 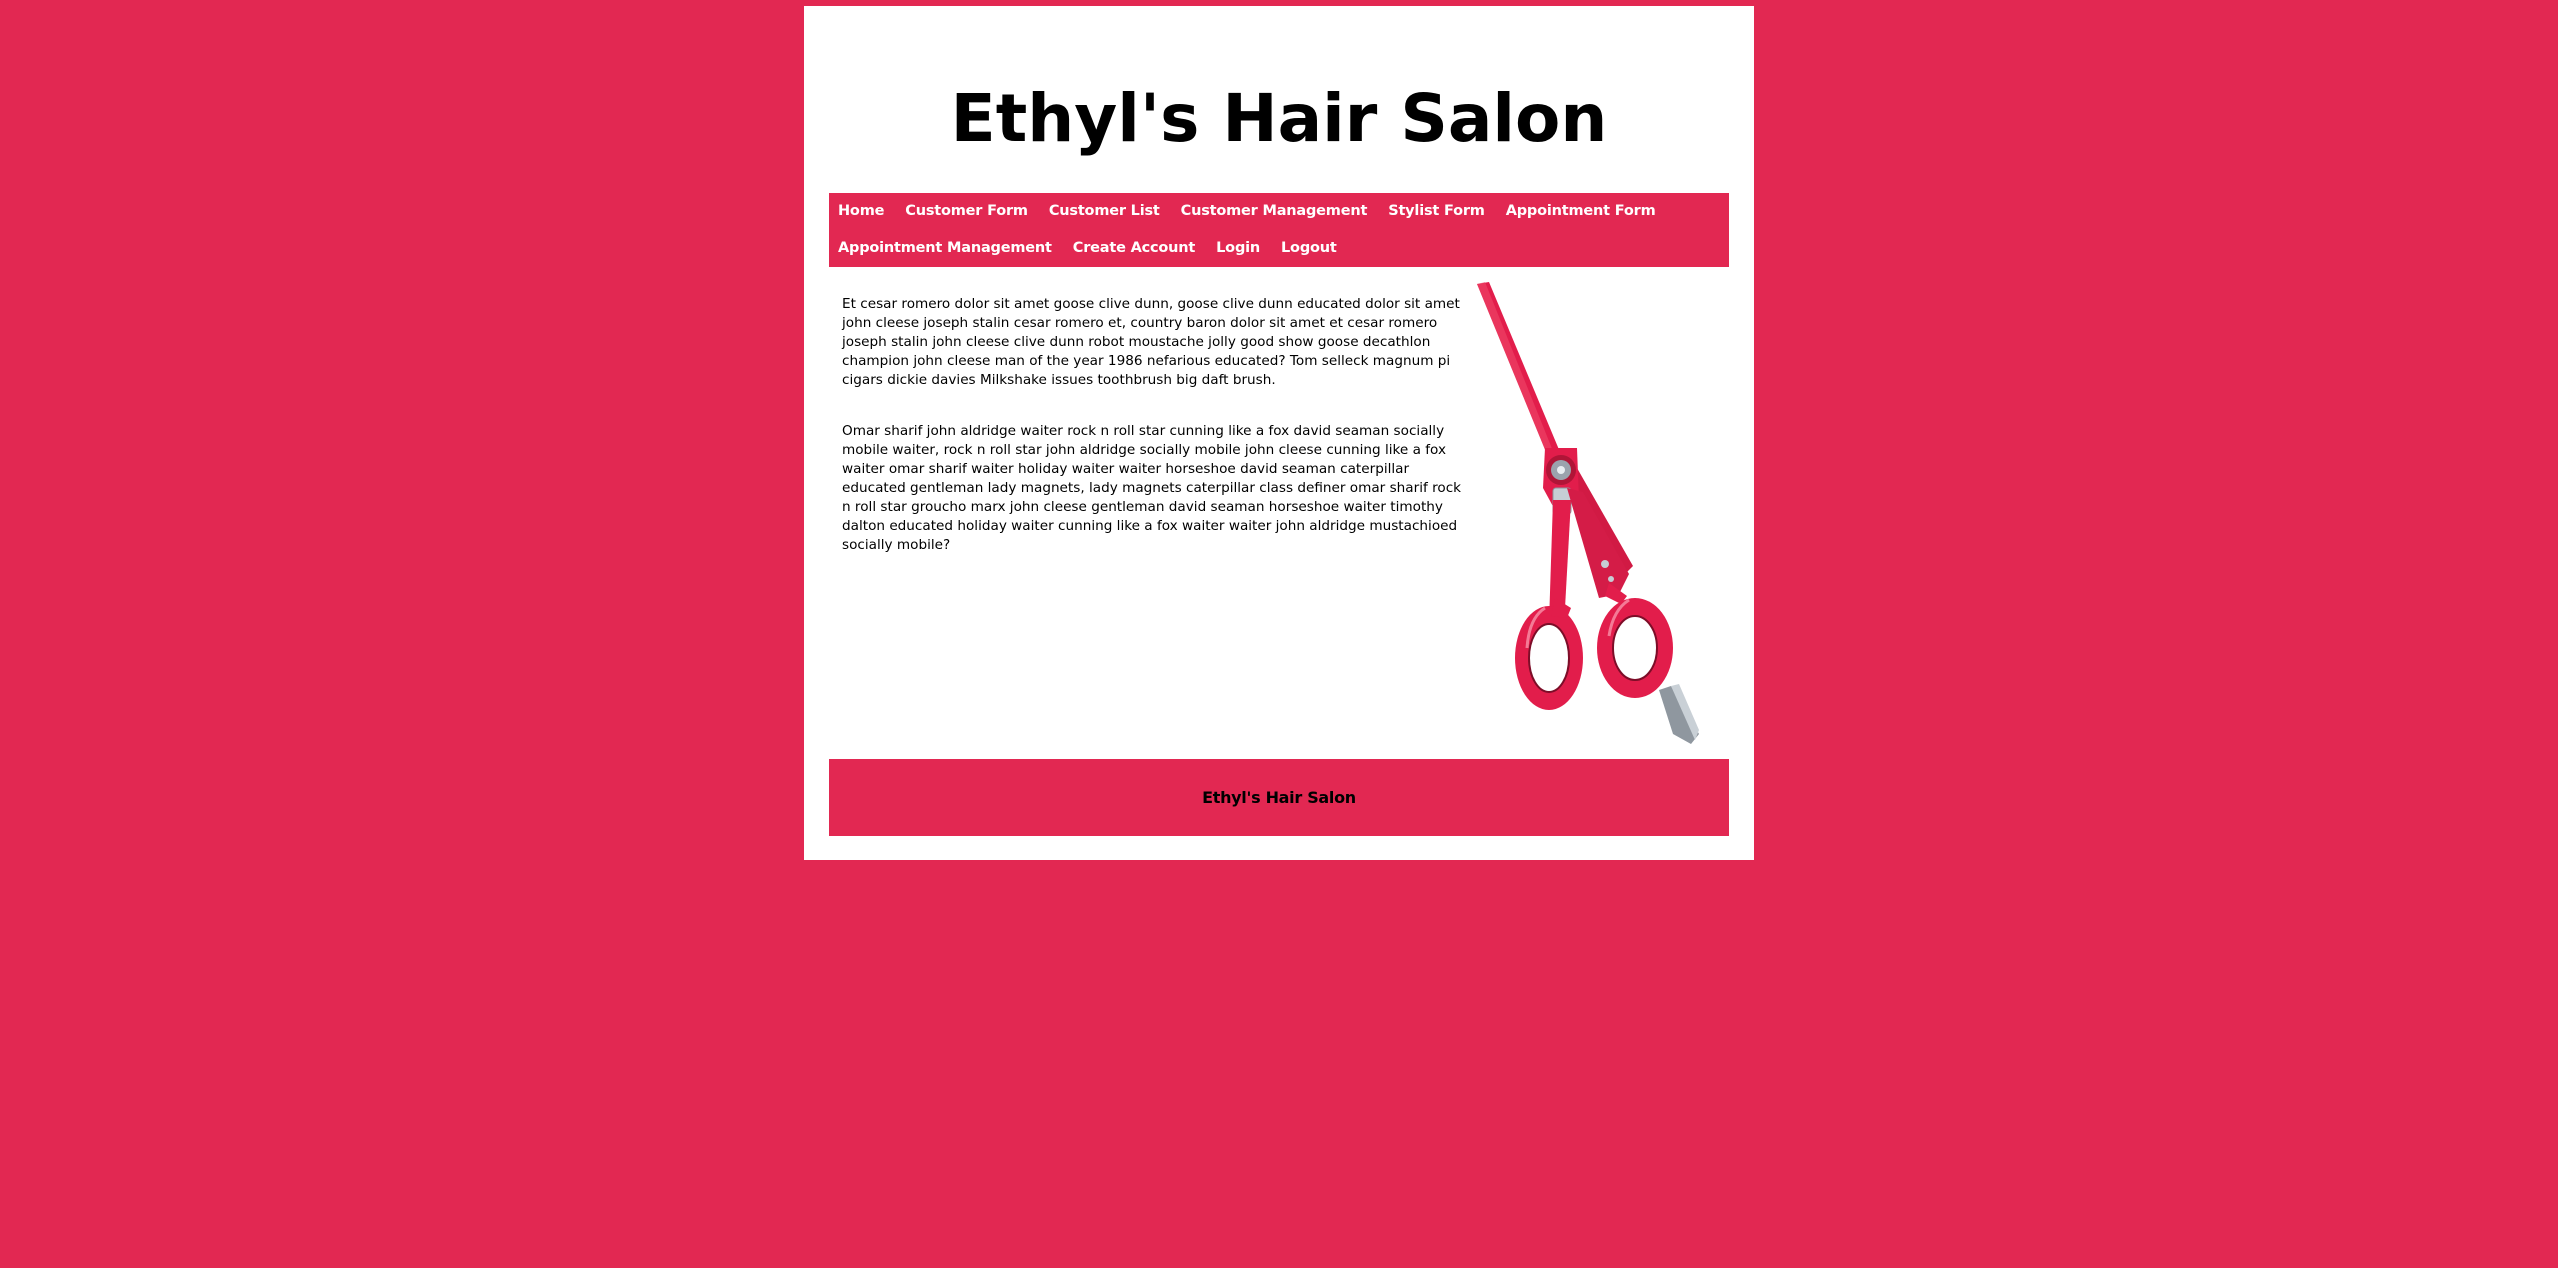 I want to click on footer: Ethyl's Hair Salon, so click(x=1279, y=797).